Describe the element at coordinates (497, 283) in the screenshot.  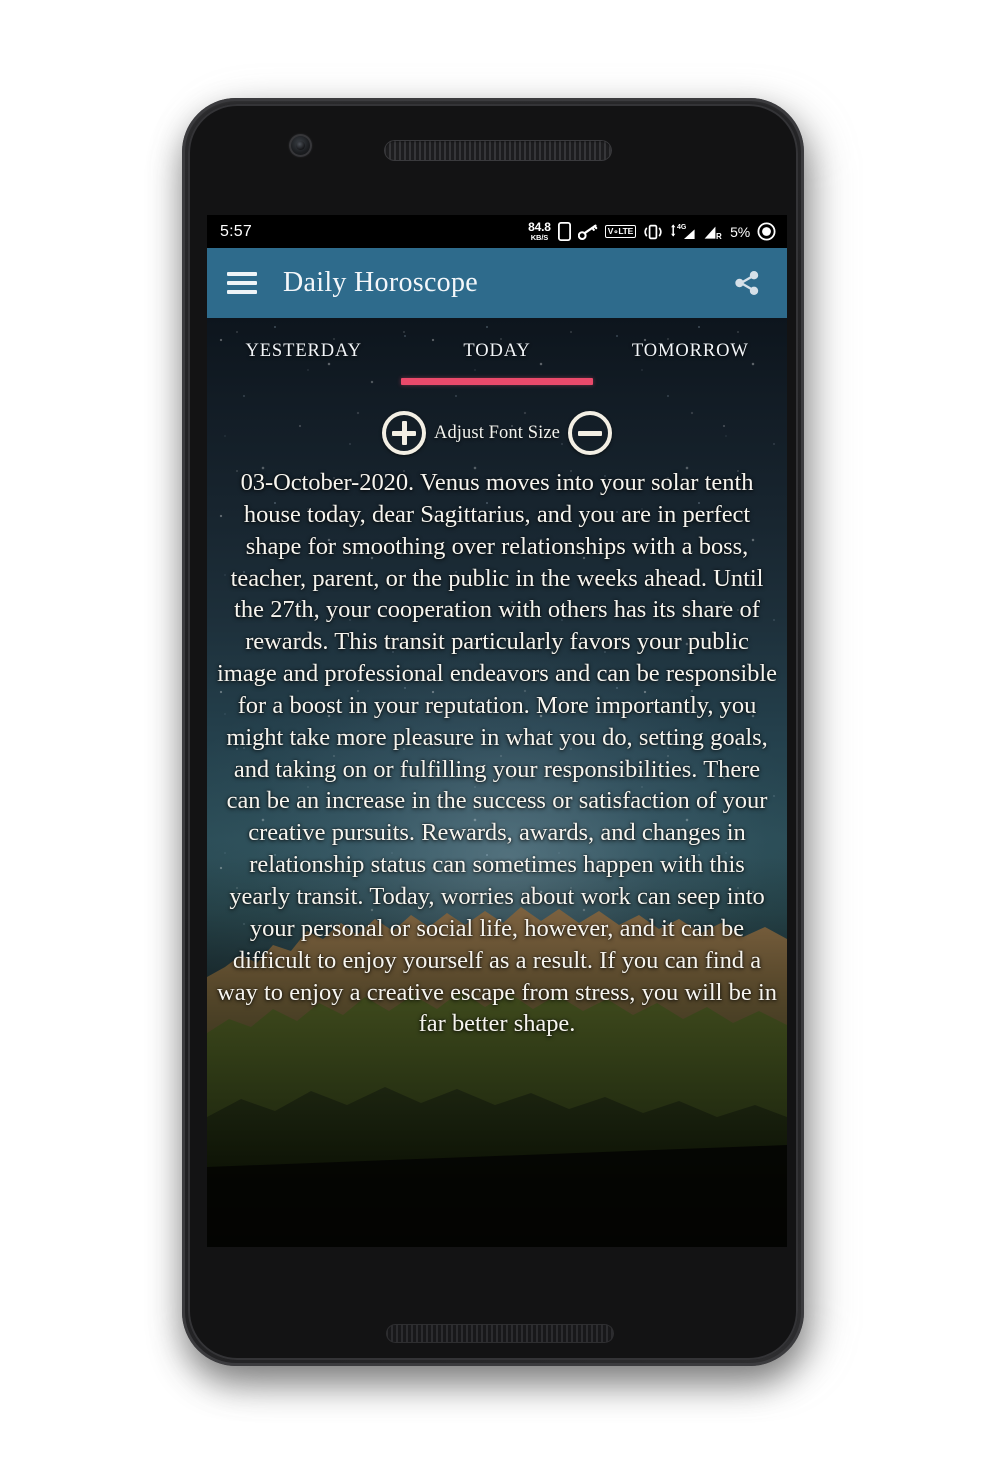
I see `app-bar: Daily Horoscope` at that location.